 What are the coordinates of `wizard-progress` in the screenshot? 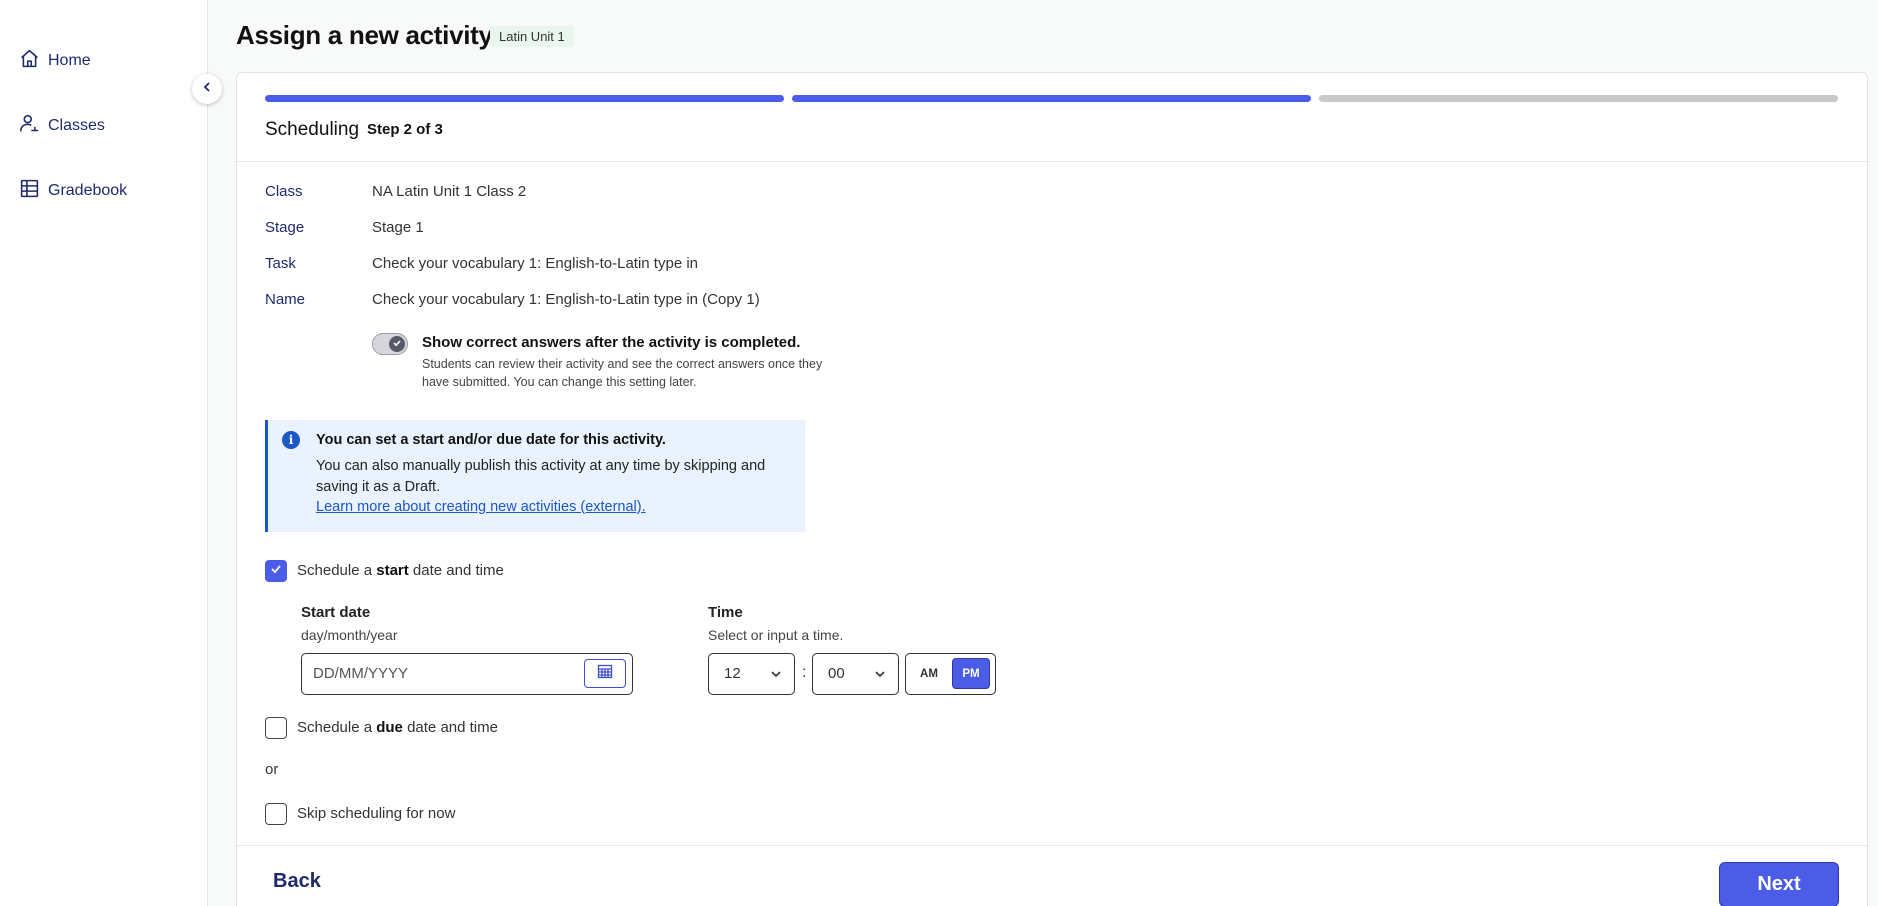 It's located at (1051, 98).